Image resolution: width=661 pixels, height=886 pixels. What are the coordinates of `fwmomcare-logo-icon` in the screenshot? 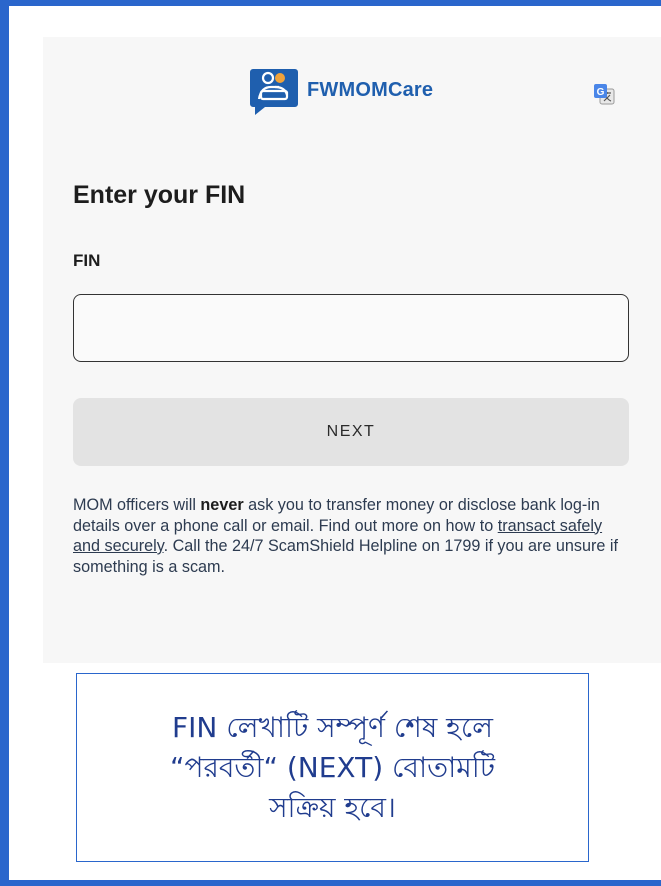 It's located at (274, 92).